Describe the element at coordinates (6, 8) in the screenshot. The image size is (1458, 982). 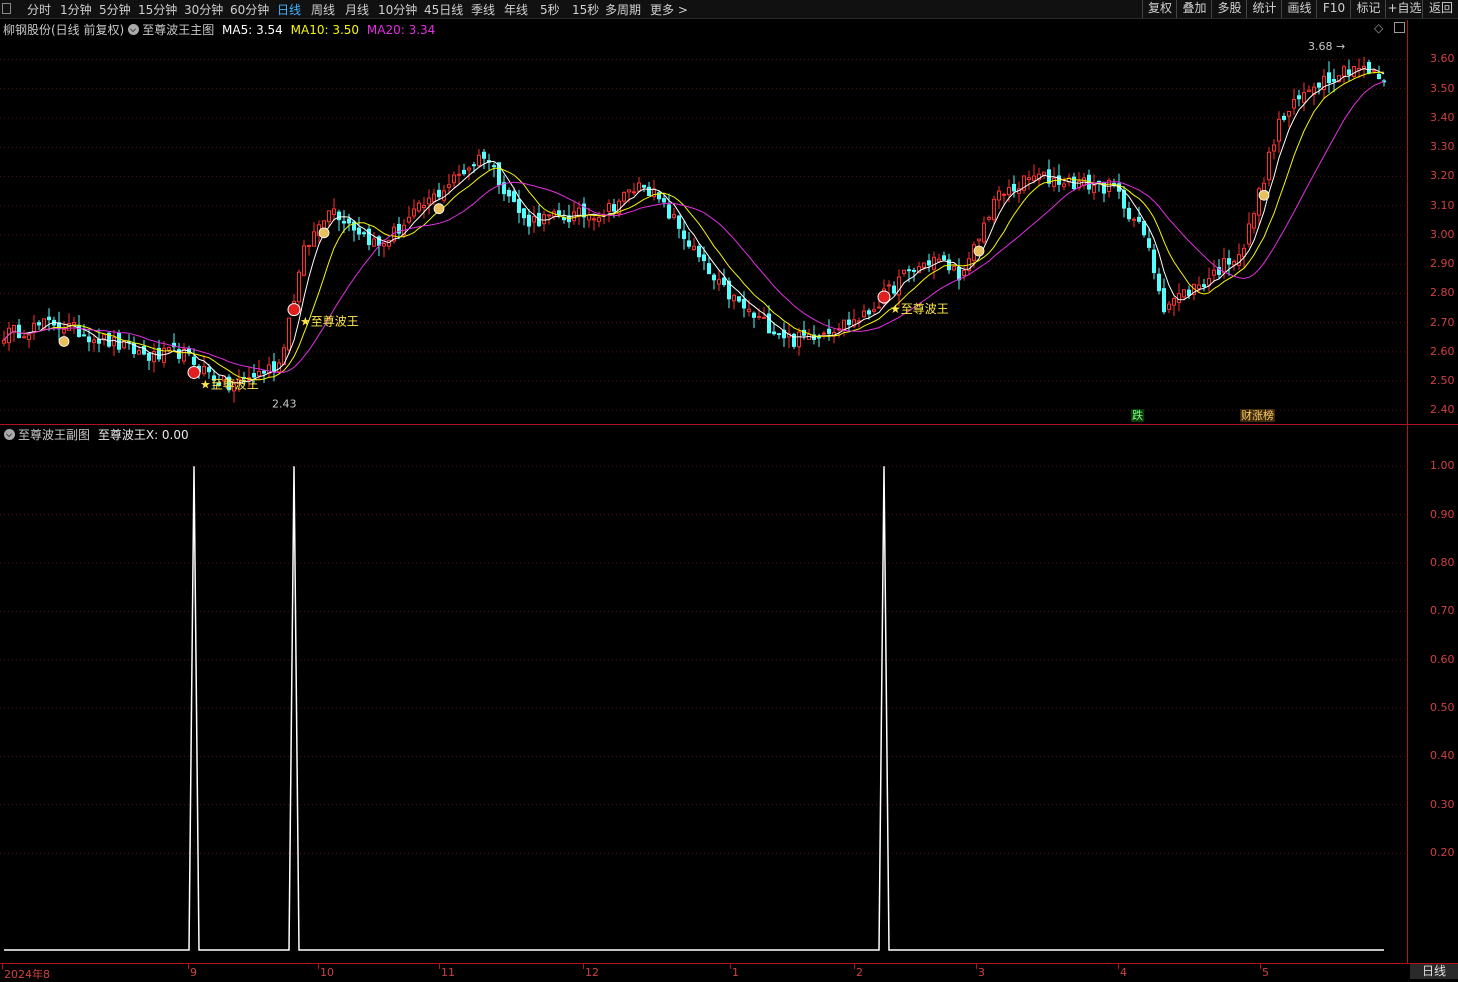
I see `panel-toggle-icon` at that location.